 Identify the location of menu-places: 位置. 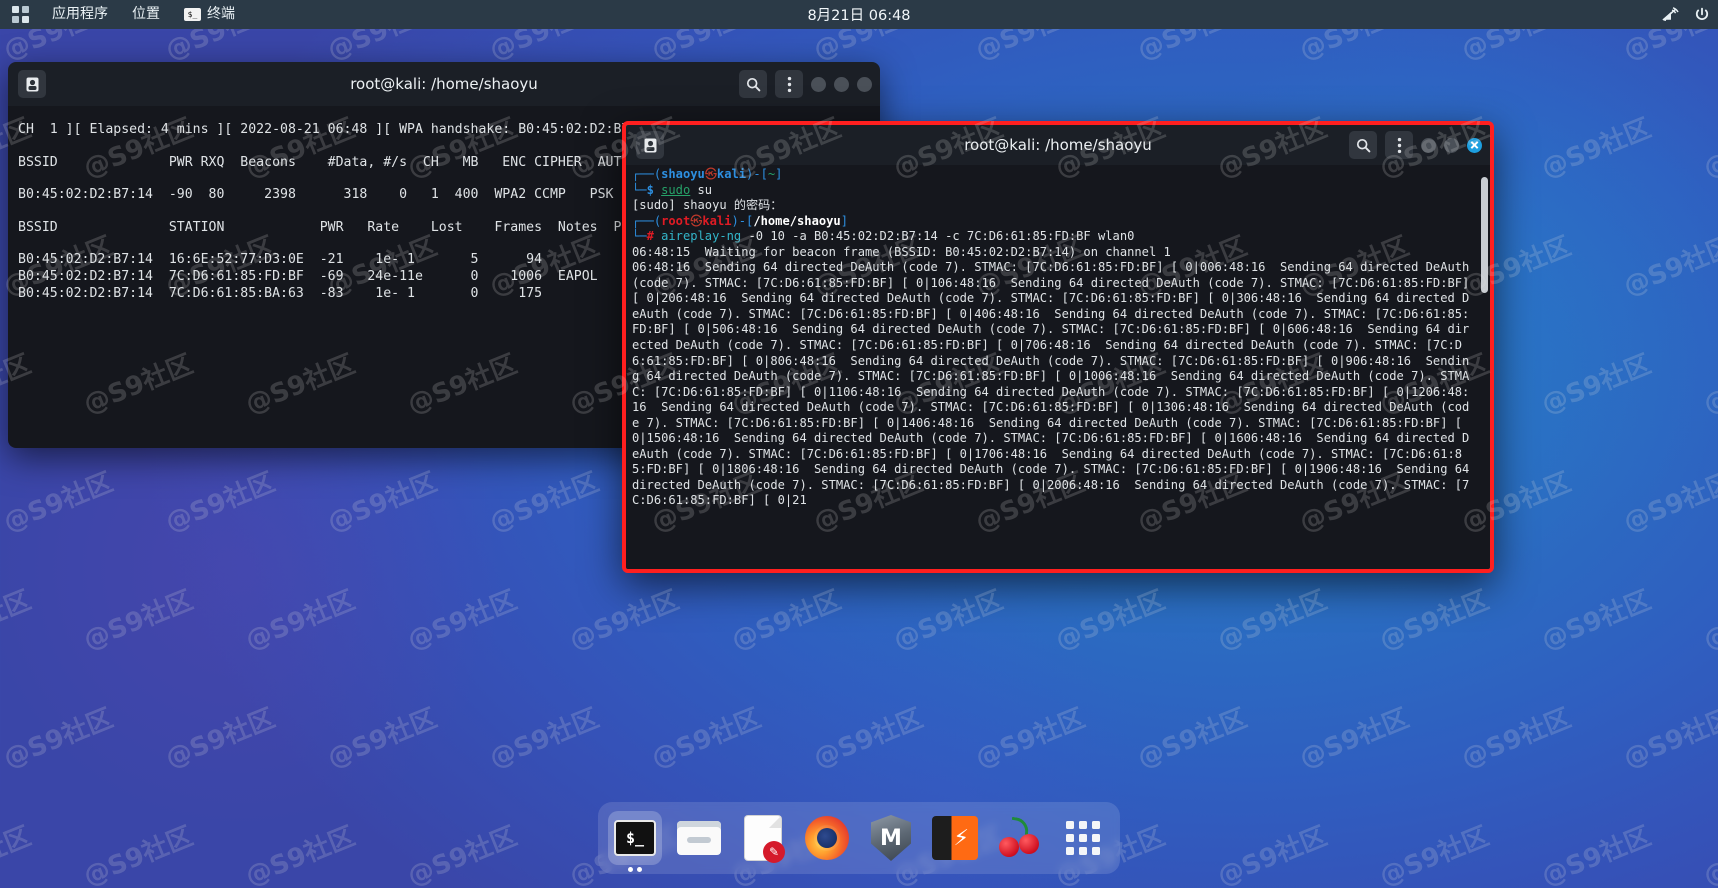
(146, 14).